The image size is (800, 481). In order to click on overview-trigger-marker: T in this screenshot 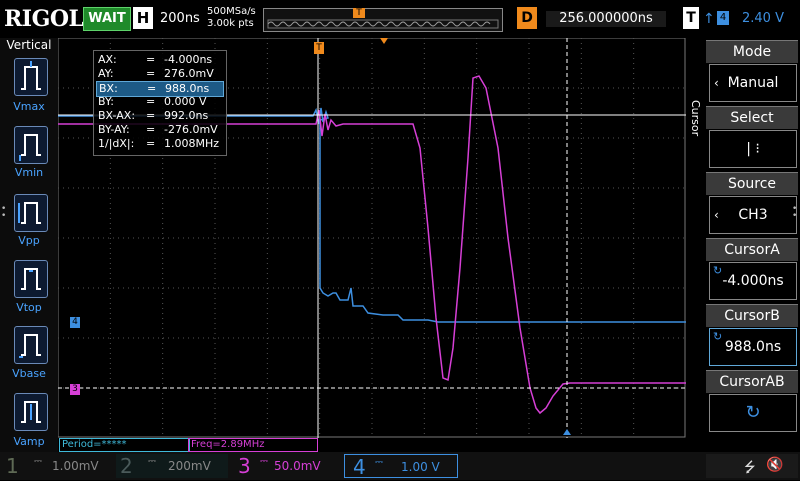, I will do `click(359, 13)`.